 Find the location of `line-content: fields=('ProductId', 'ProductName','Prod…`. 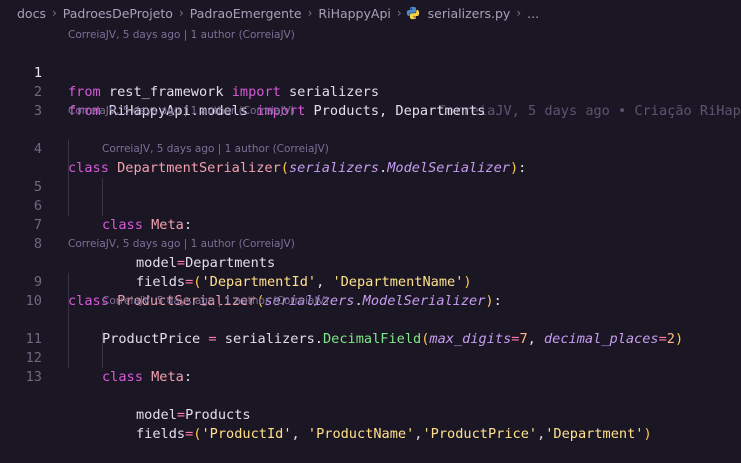

line-content: fields=('ProductId', 'ProductName','Prod… is located at coordinates (394, 434).